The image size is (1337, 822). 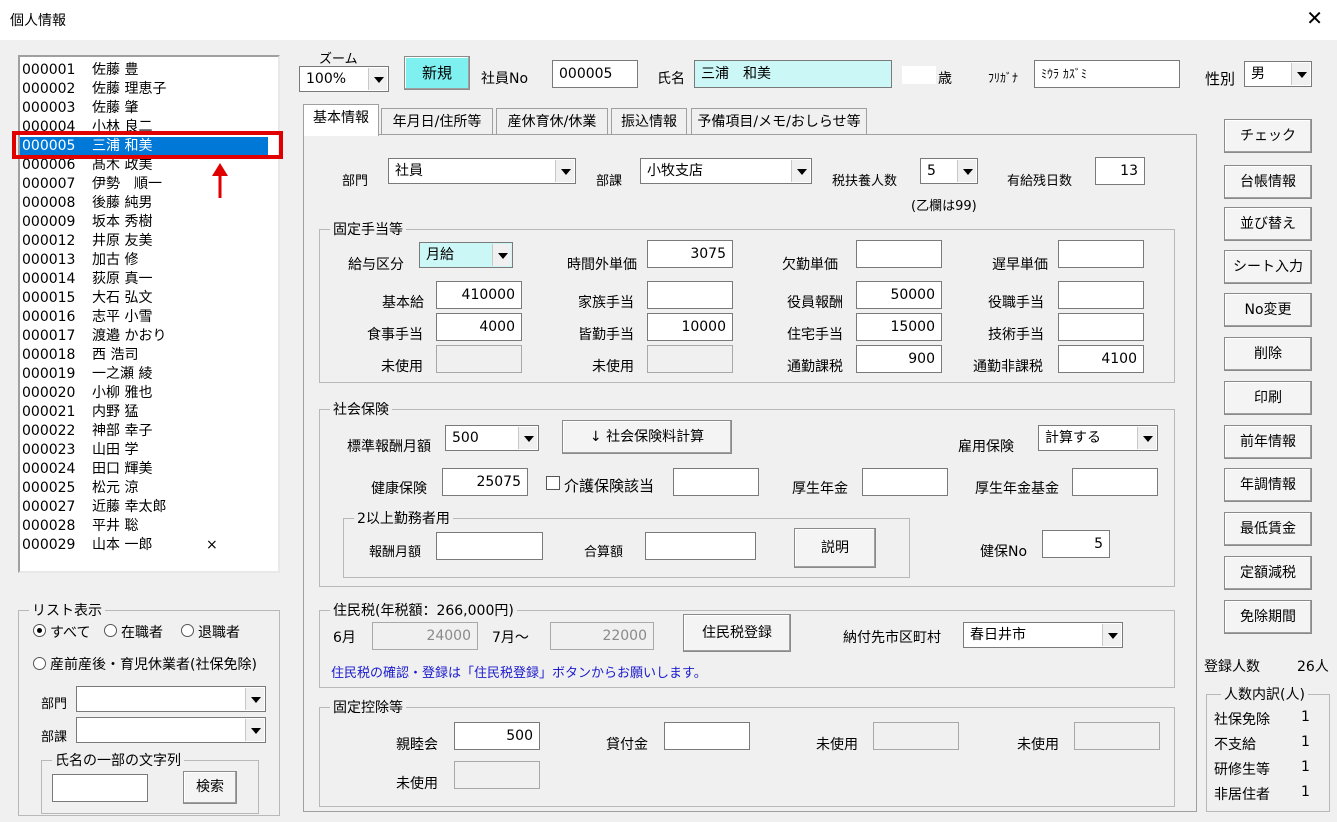 What do you see at coordinates (144, 488) in the screenshot?
I see `list-item: 000025 松元 涼` at bounding box center [144, 488].